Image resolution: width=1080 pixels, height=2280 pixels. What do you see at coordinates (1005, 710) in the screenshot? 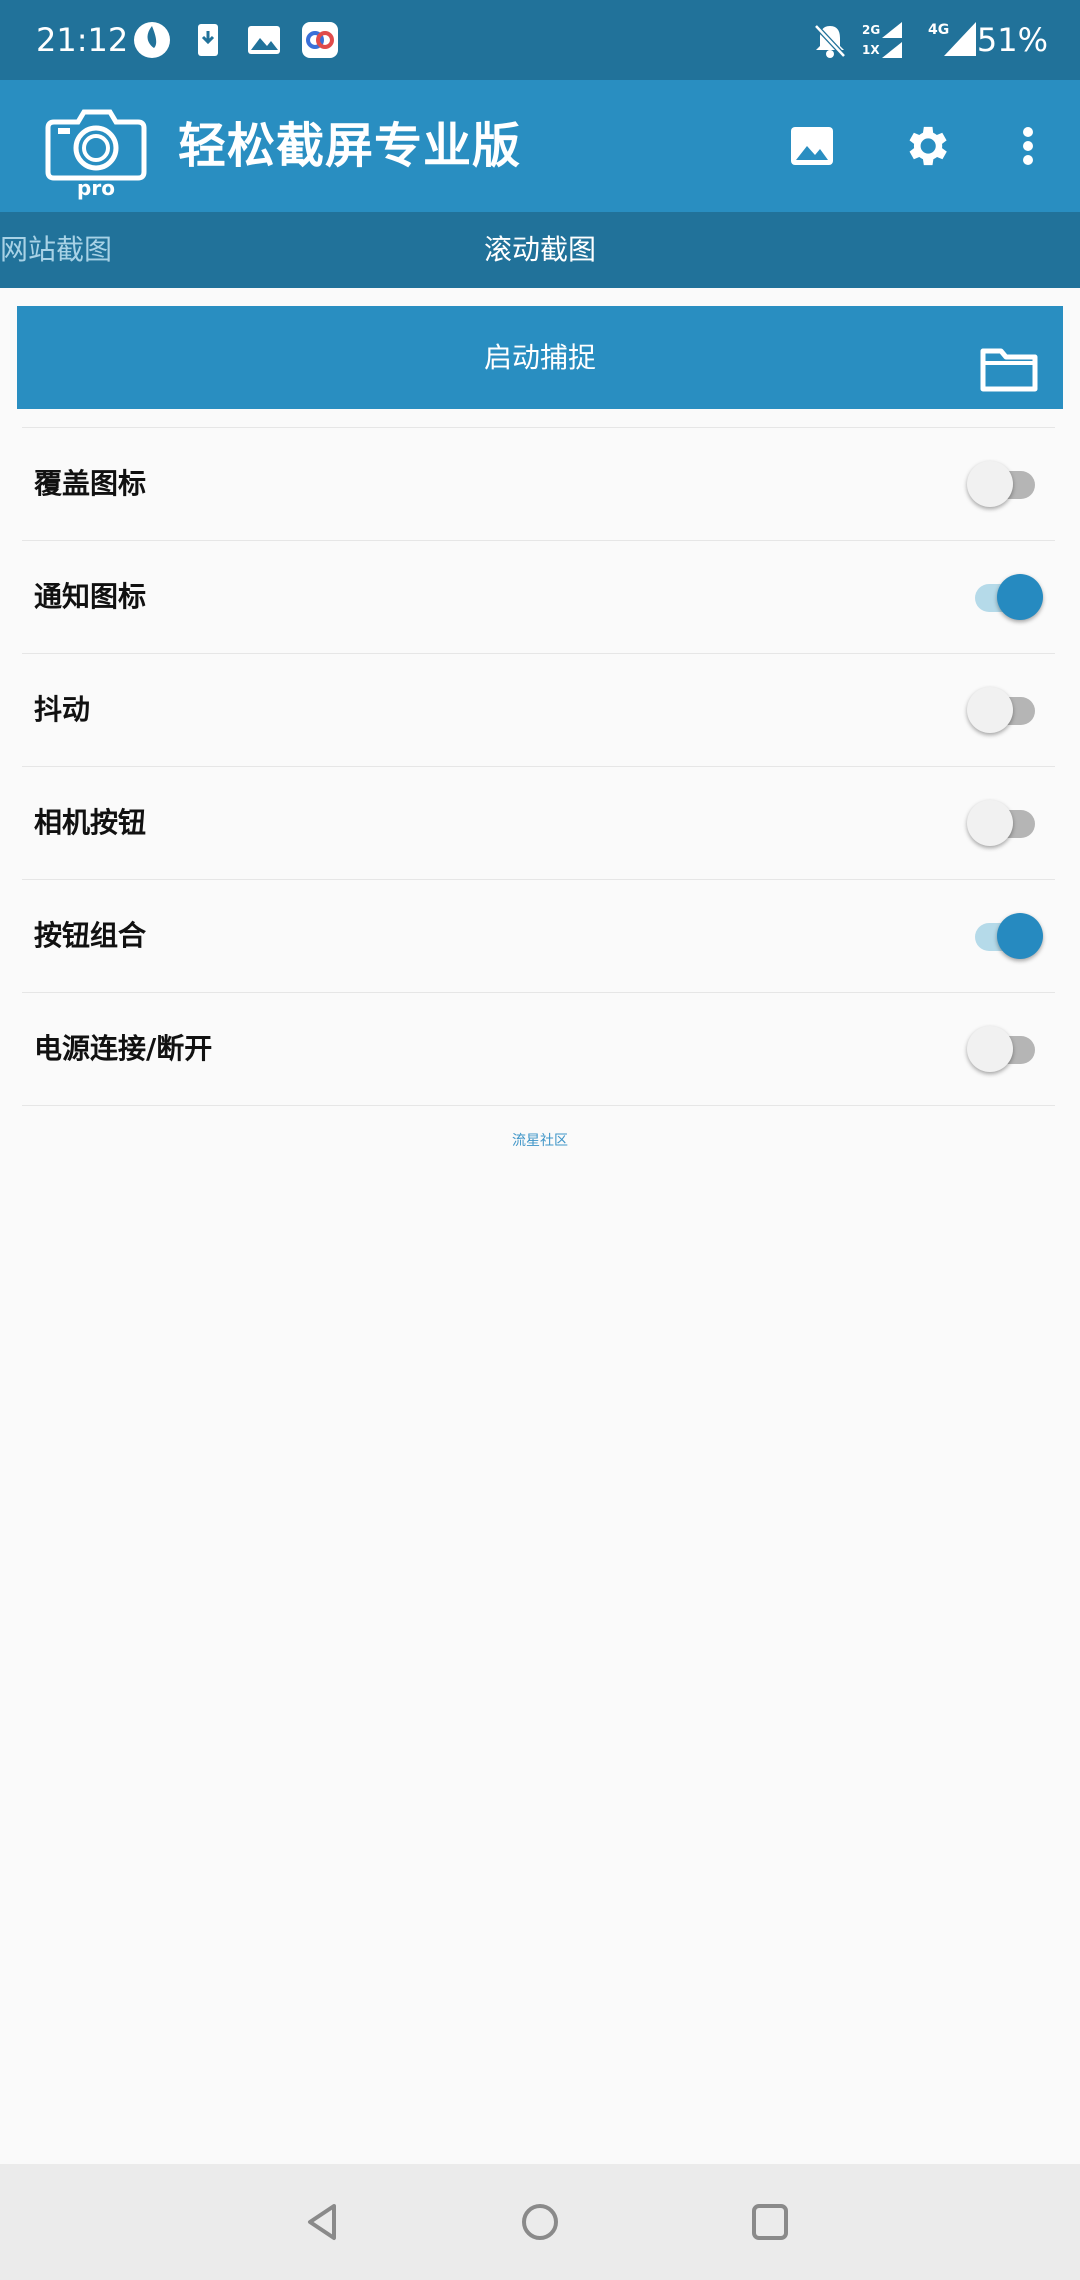
I see `shake-toggle` at bounding box center [1005, 710].